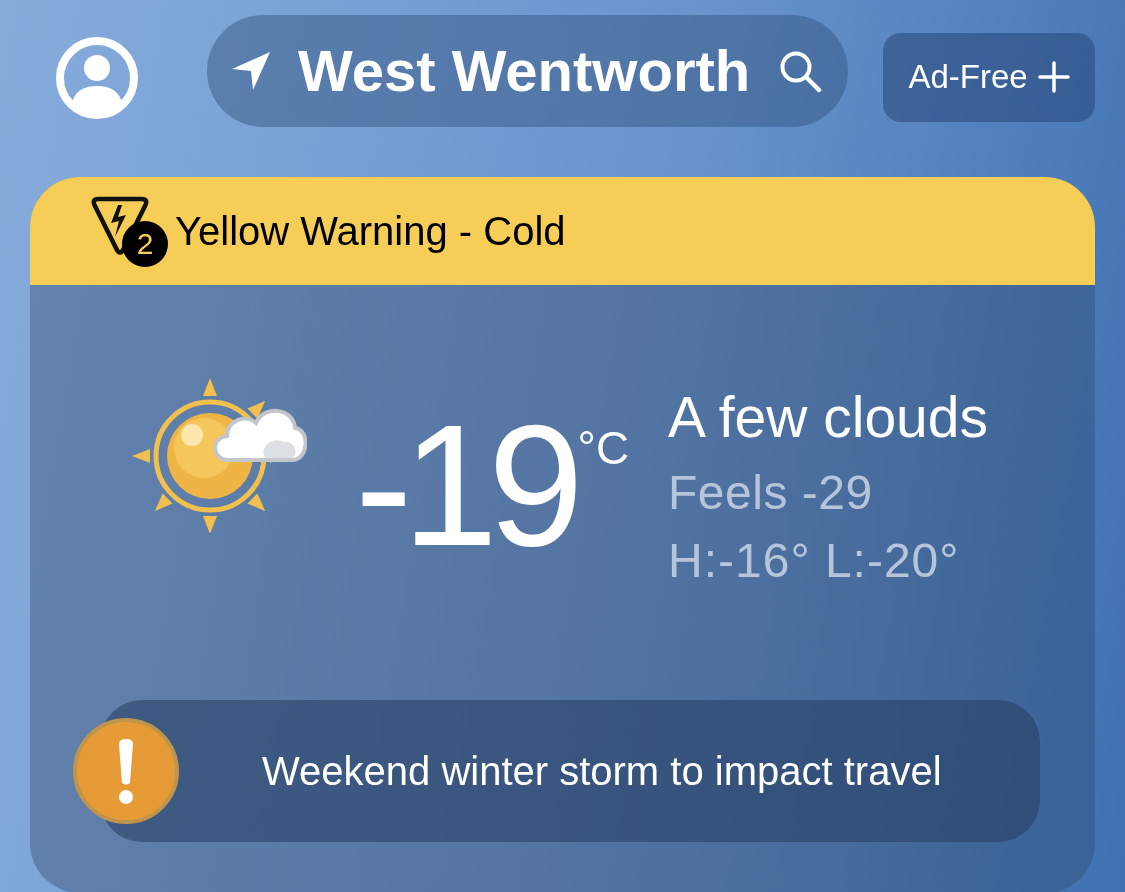  What do you see at coordinates (989, 77) in the screenshot?
I see `ad-free-button: Ad-Free` at bounding box center [989, 77].